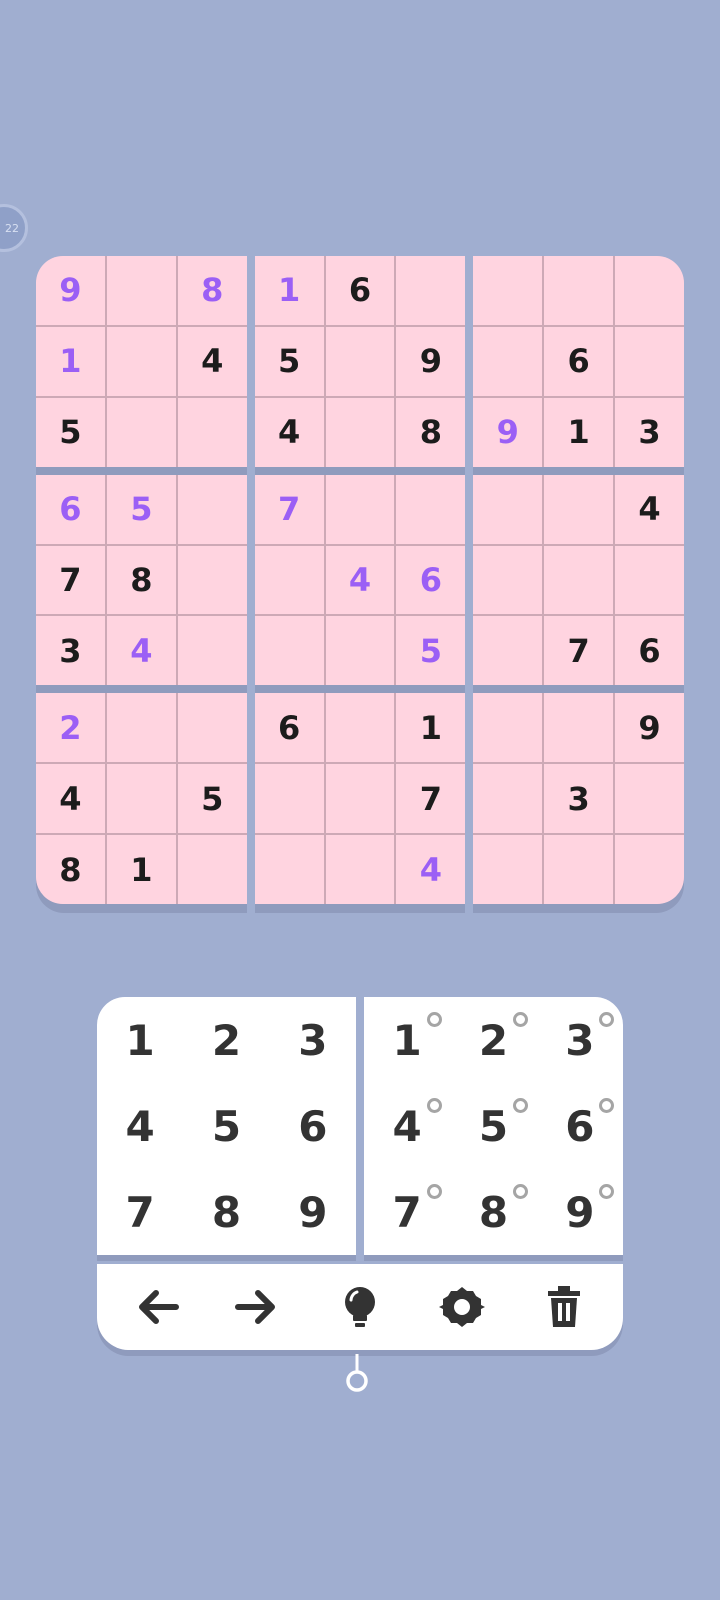 This screenshot has height=1600, width=720. I want to click on note-key: 7, so click(407, 1212).